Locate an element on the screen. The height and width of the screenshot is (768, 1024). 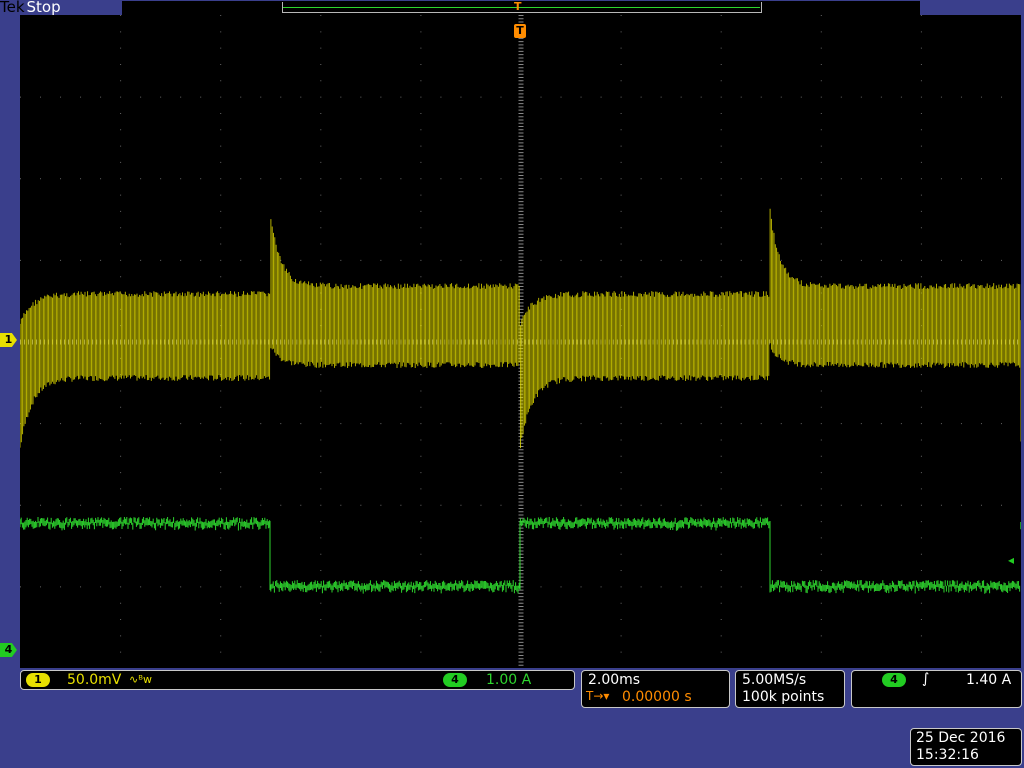
trigger-delay-value: 0.00000 s is located at coordinates (657, 697).